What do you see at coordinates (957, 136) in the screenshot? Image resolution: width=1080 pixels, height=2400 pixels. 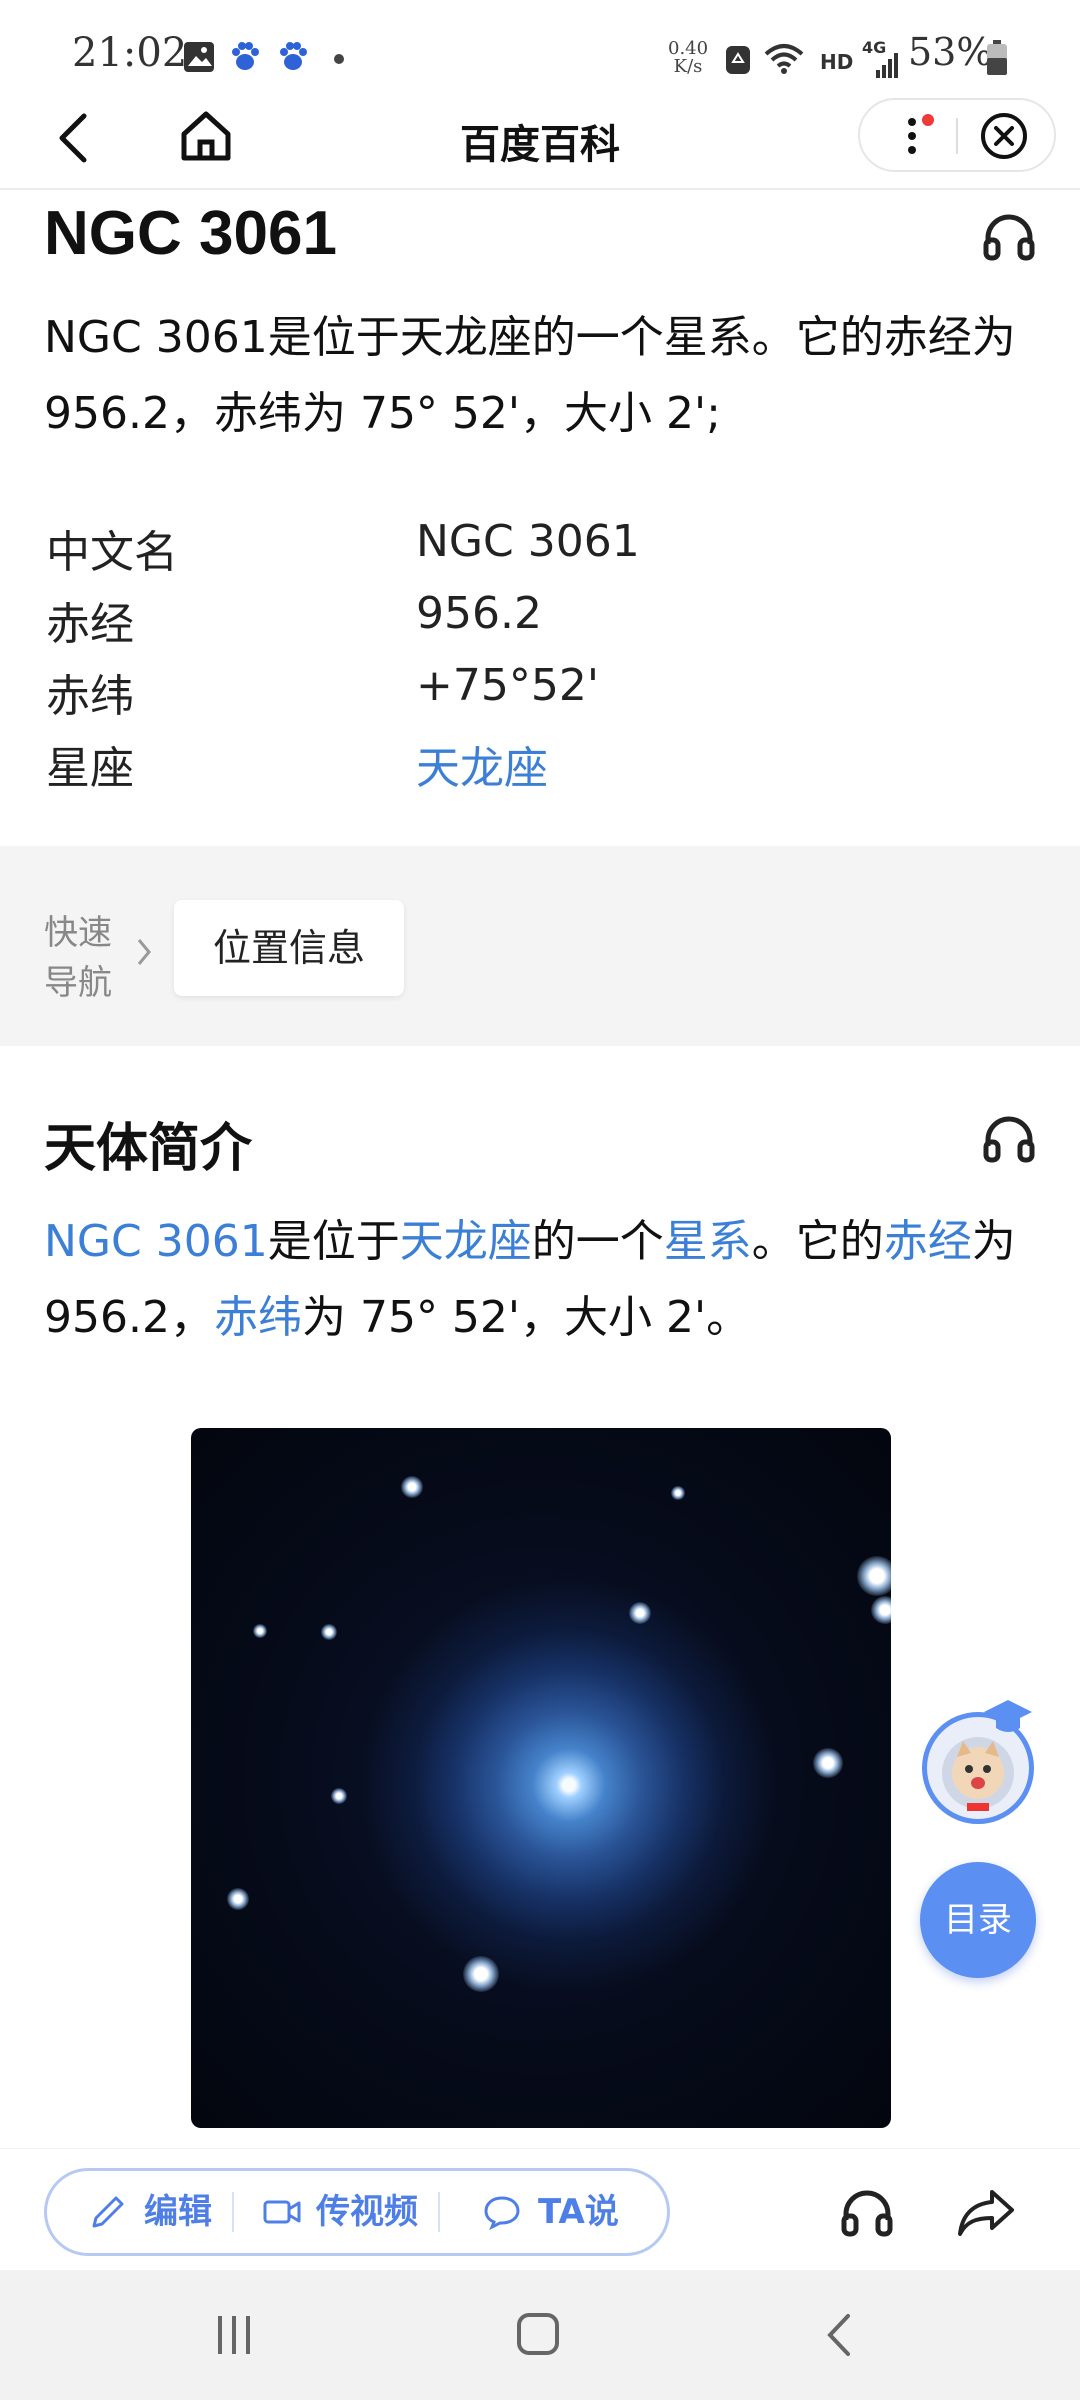 I see `capsule-divider` at bounding box center [957, 136].